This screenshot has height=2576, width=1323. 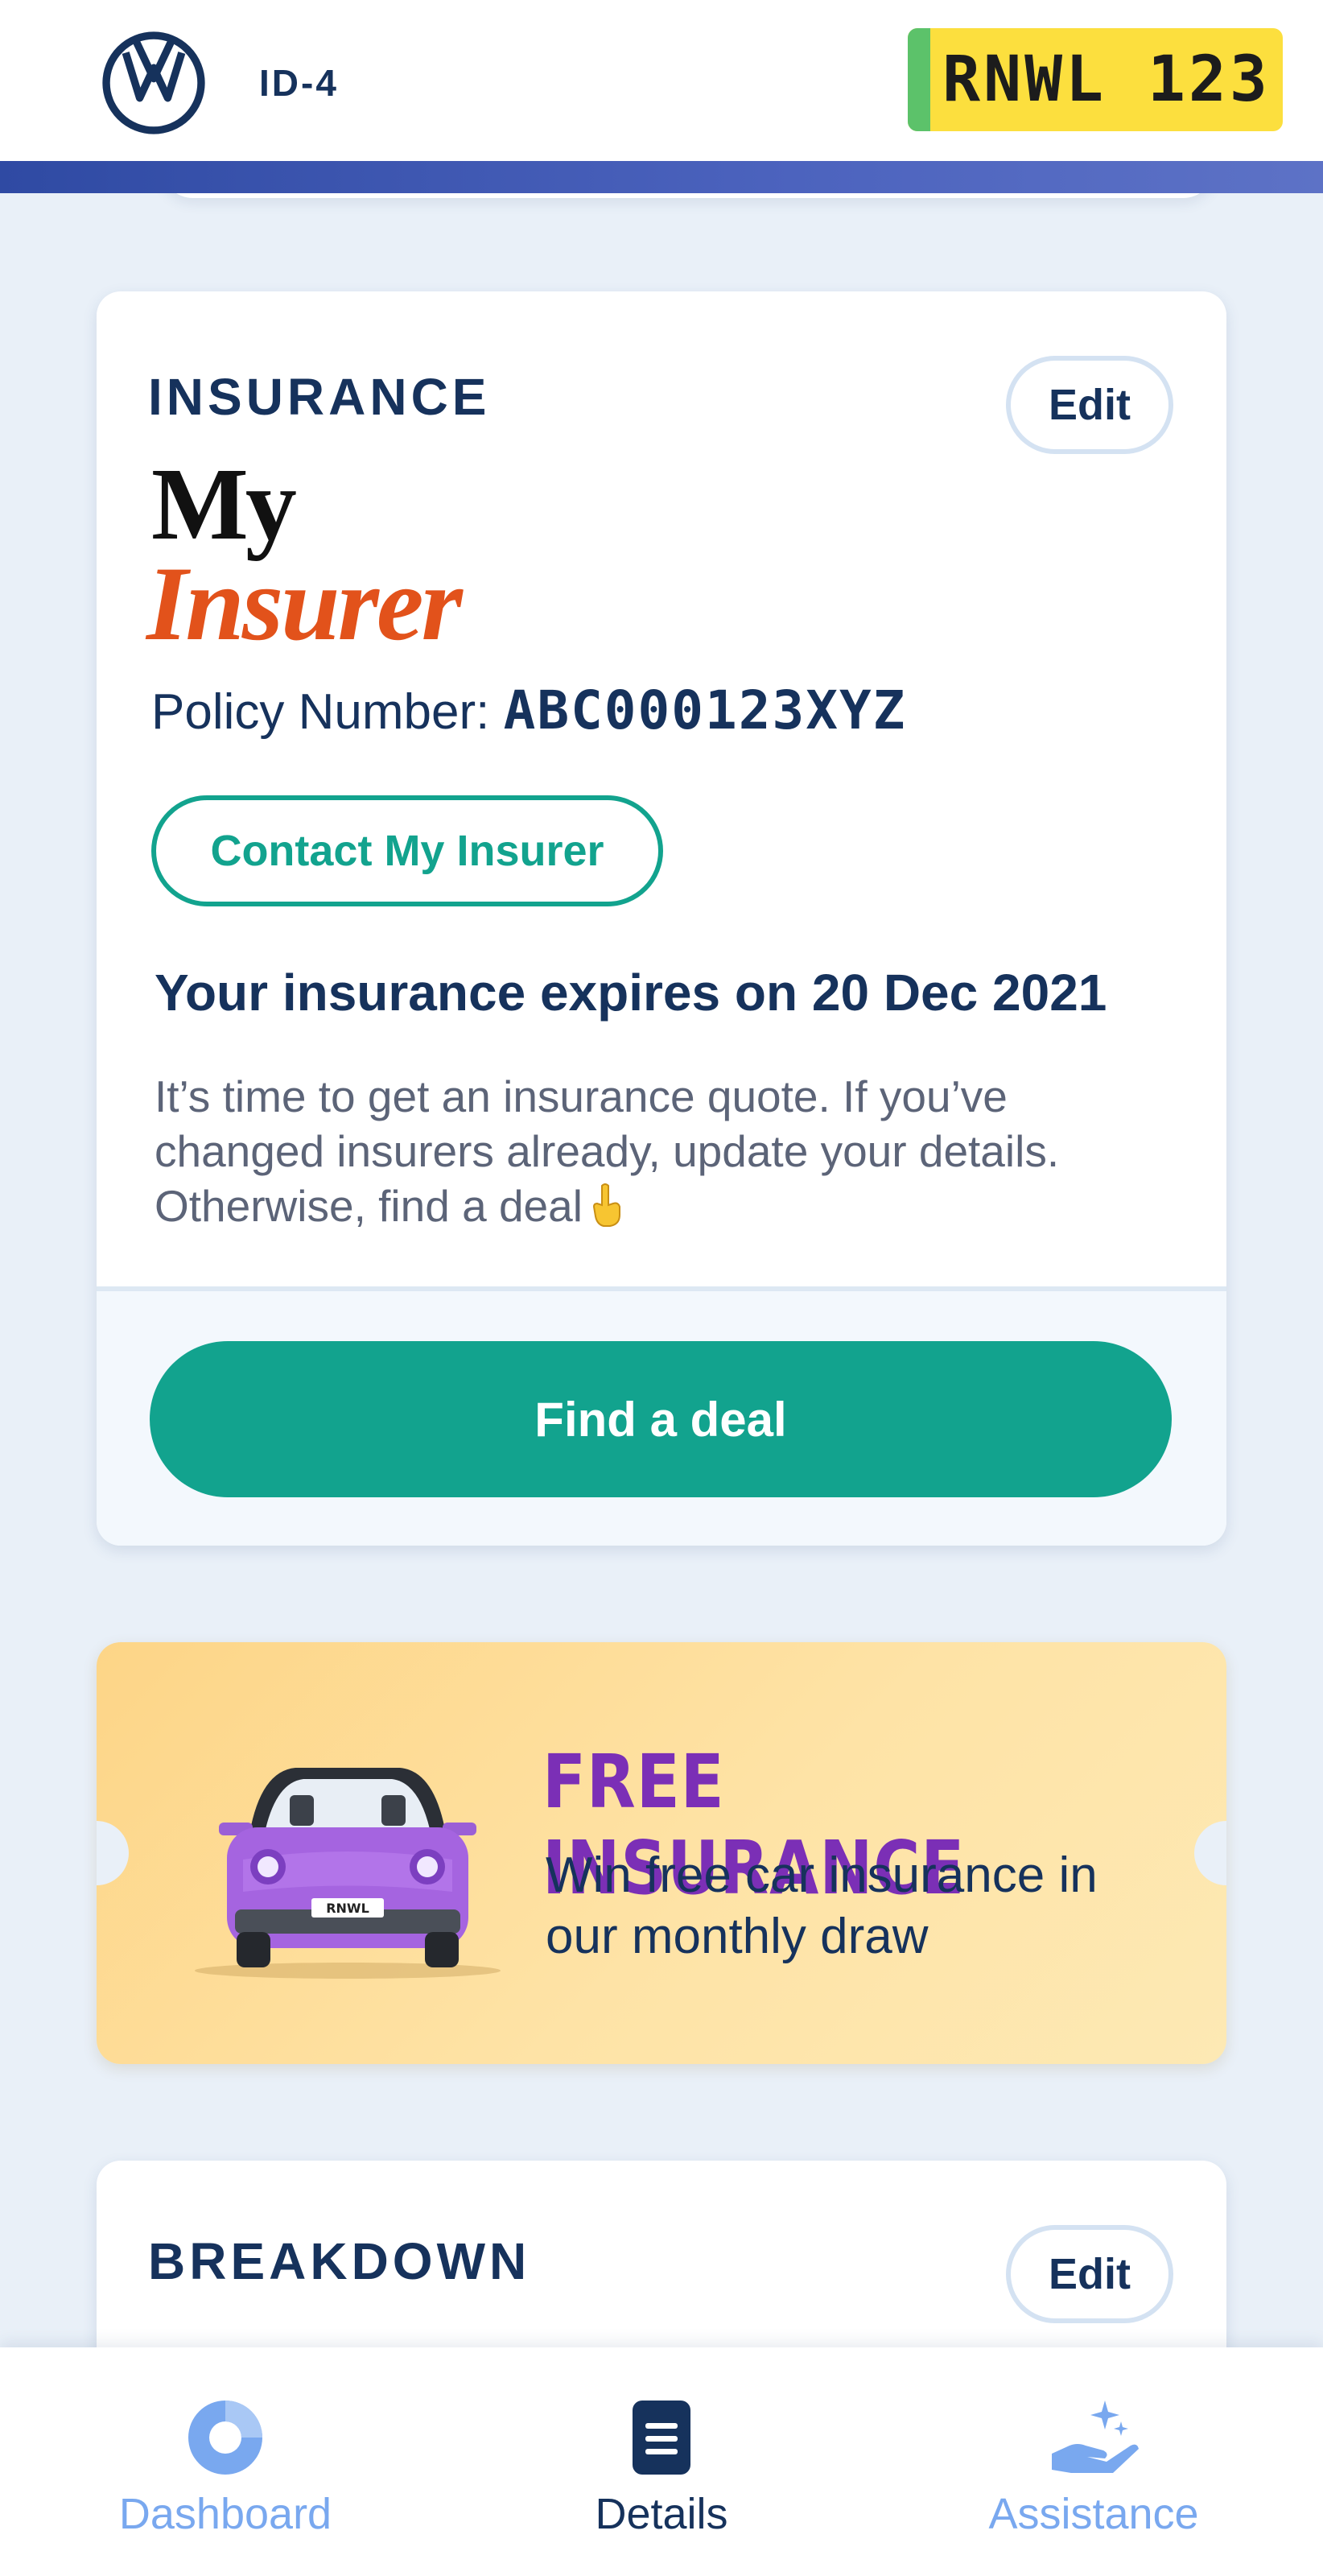 I want to click on policy-number-label: Policy Number:, so click(x=320, y=712).